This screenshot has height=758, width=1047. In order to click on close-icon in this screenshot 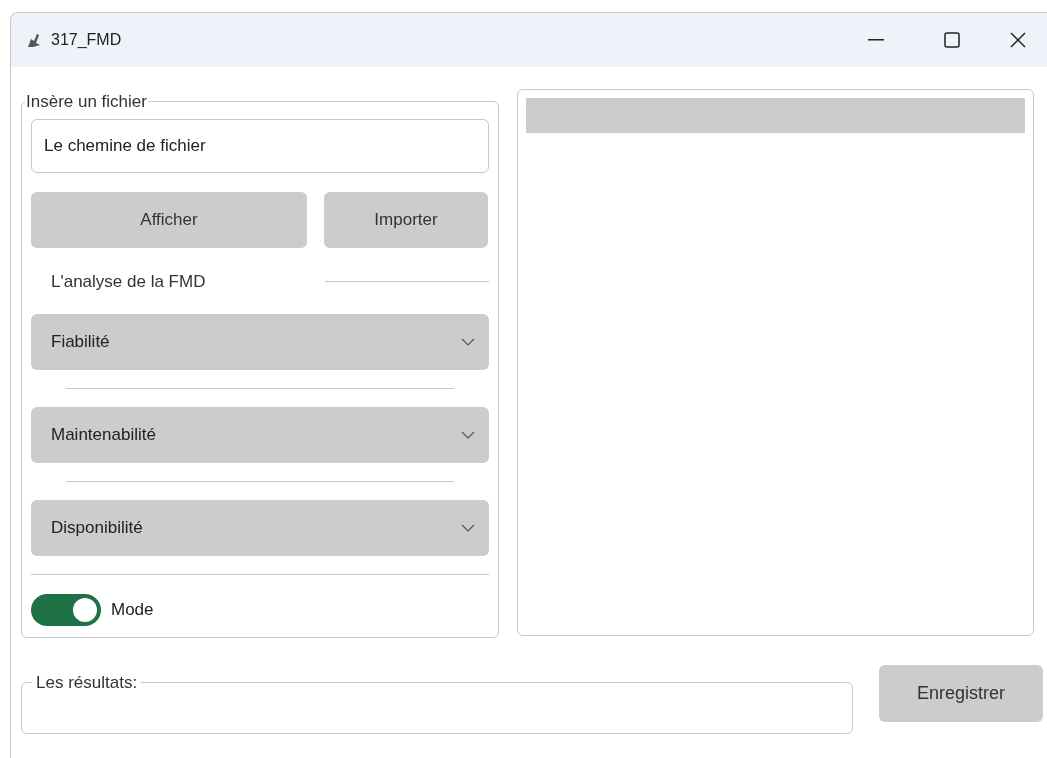, I will do `click(1018, 40)`.